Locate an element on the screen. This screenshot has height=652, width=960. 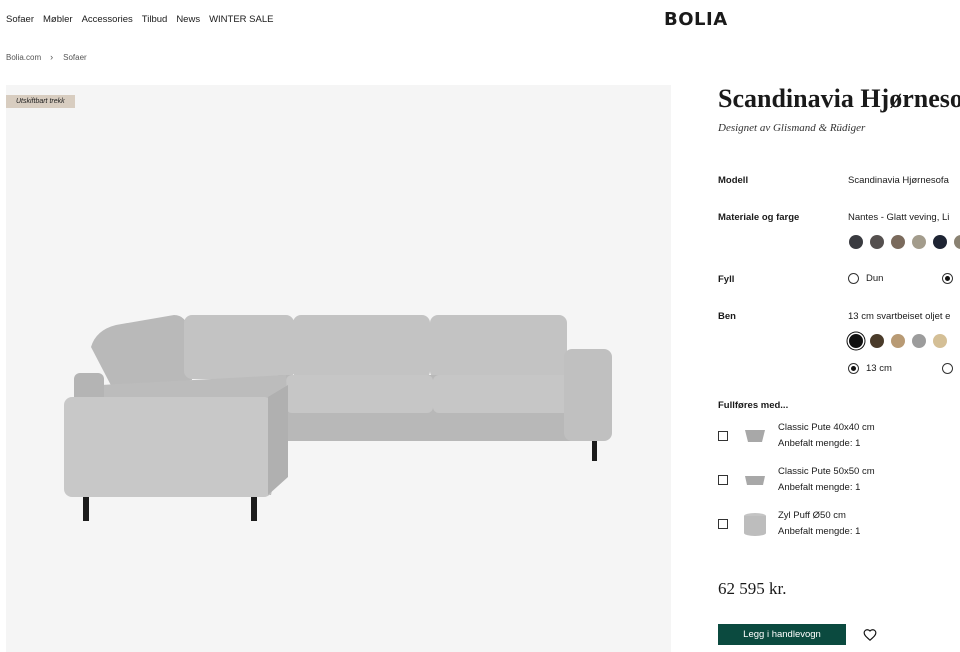
heart-icon is located at coordinates (870, 635).